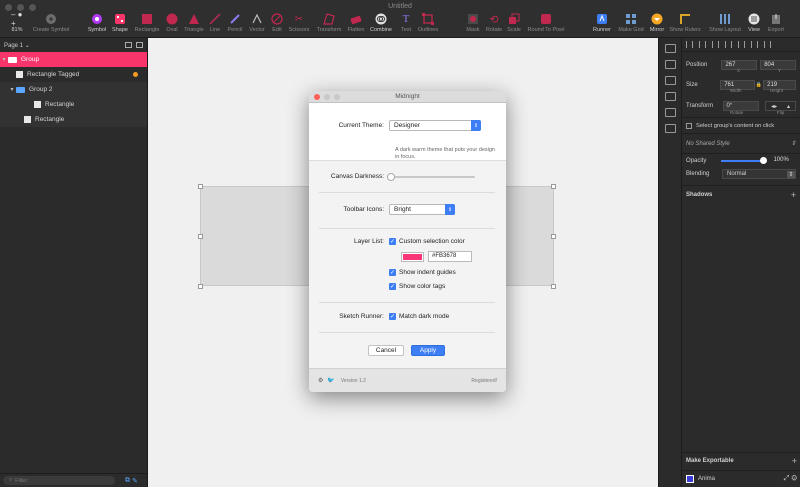  What do you see at coordinates (353, 380) in the screenshot?
I see `version-text: Version 1.2` at bounding box center [353, 380].